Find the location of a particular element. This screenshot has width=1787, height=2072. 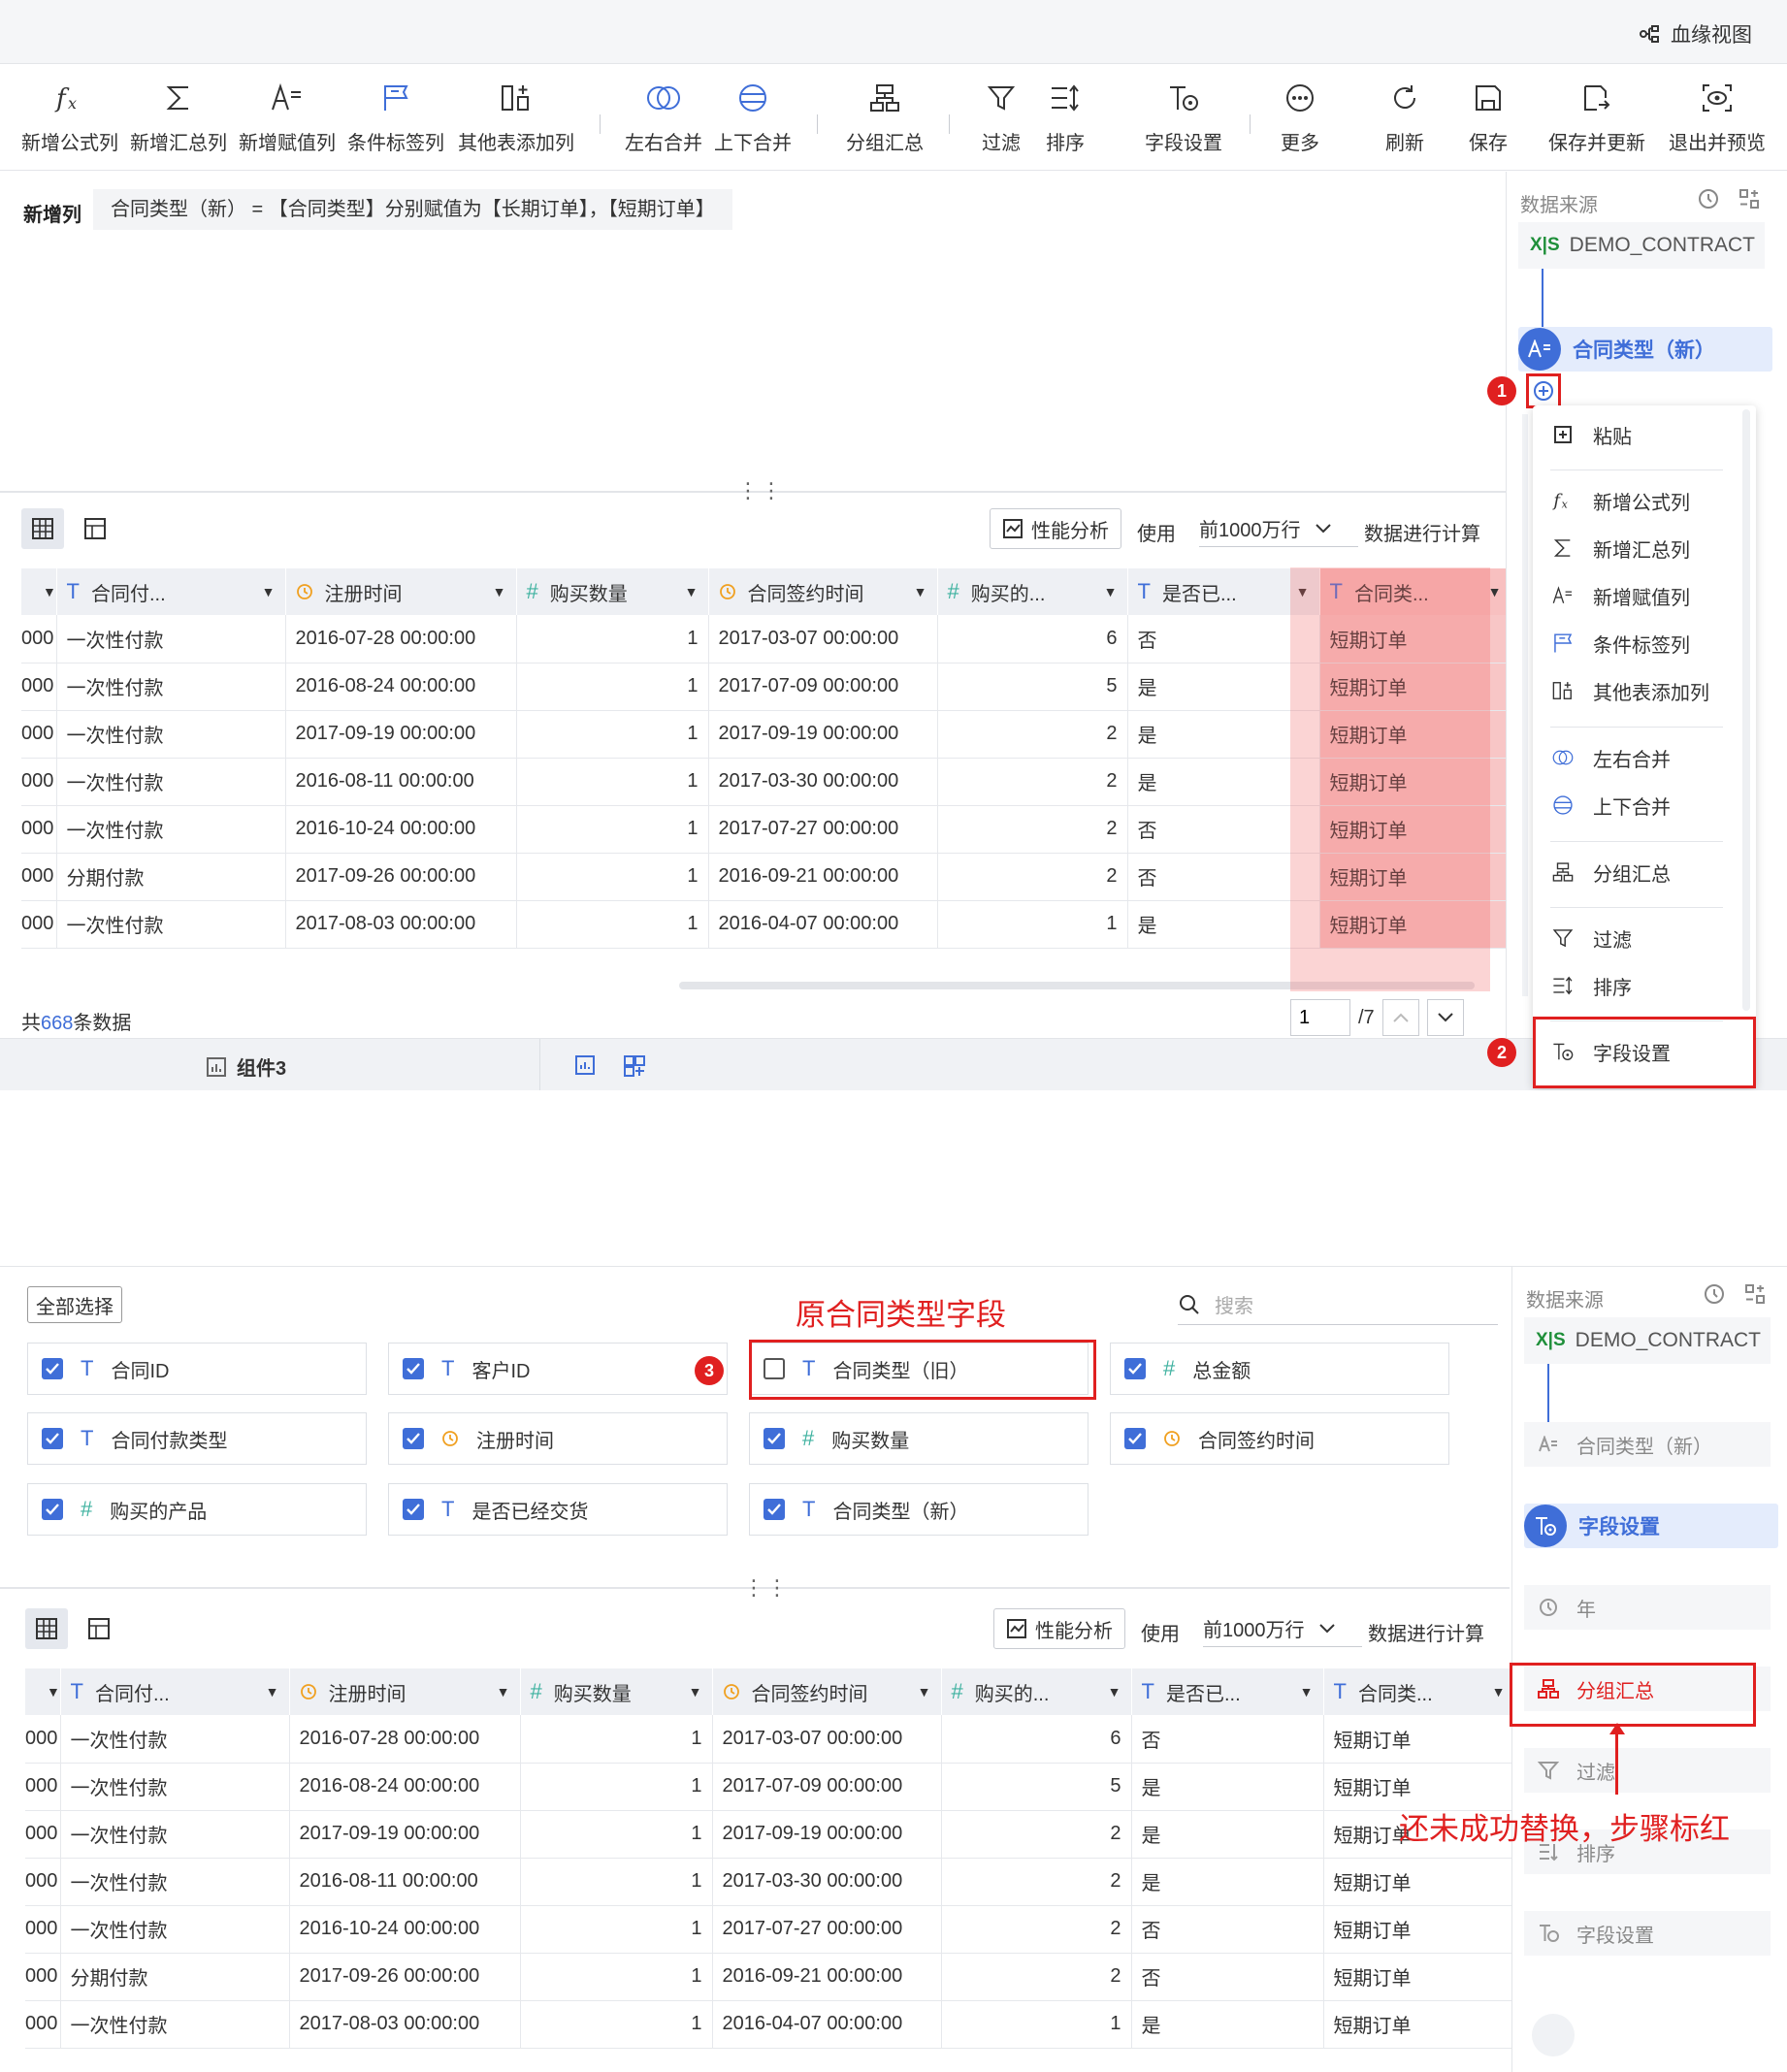

toolbar-field-settings-button: 字段设置 is located at coordinates (1183, 117).